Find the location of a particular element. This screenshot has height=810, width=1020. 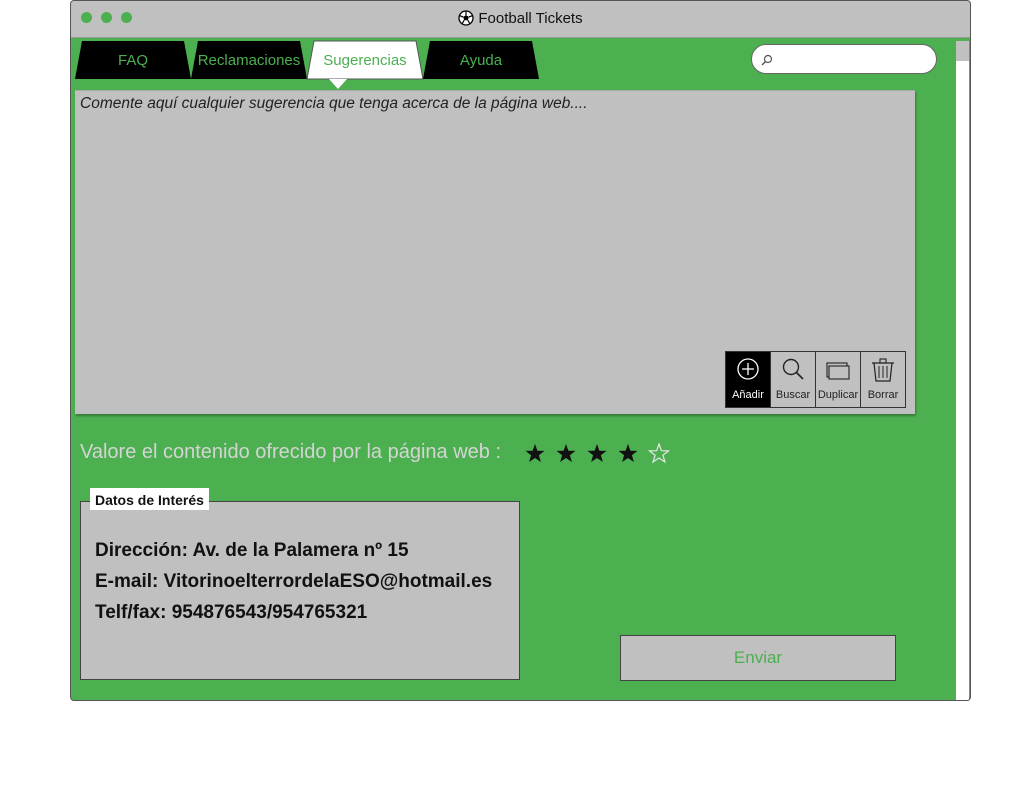

title-bar: Football Tickets is located at coordinates (520, 19).